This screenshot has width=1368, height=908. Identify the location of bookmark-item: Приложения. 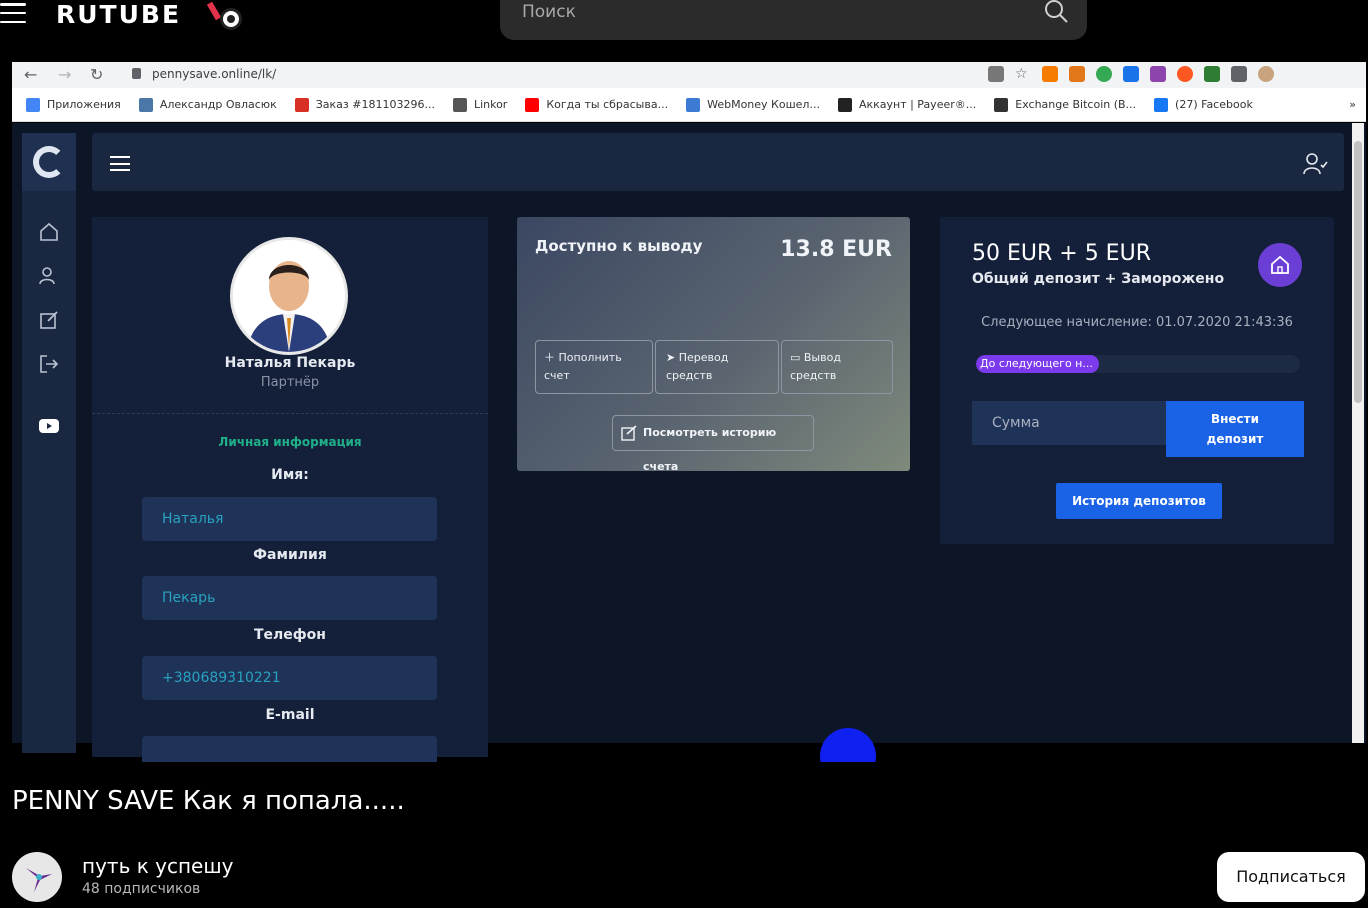
(73, 104).